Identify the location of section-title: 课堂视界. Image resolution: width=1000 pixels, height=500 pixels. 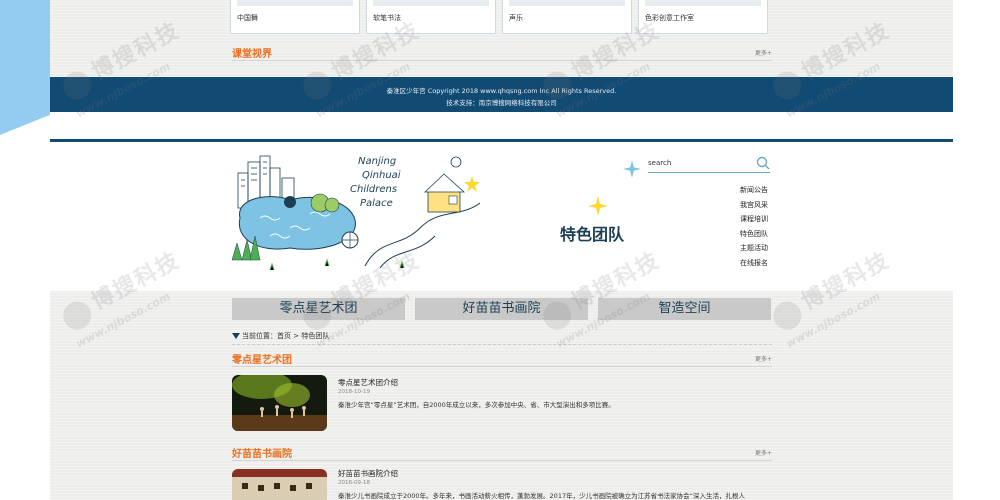
(252, 54).